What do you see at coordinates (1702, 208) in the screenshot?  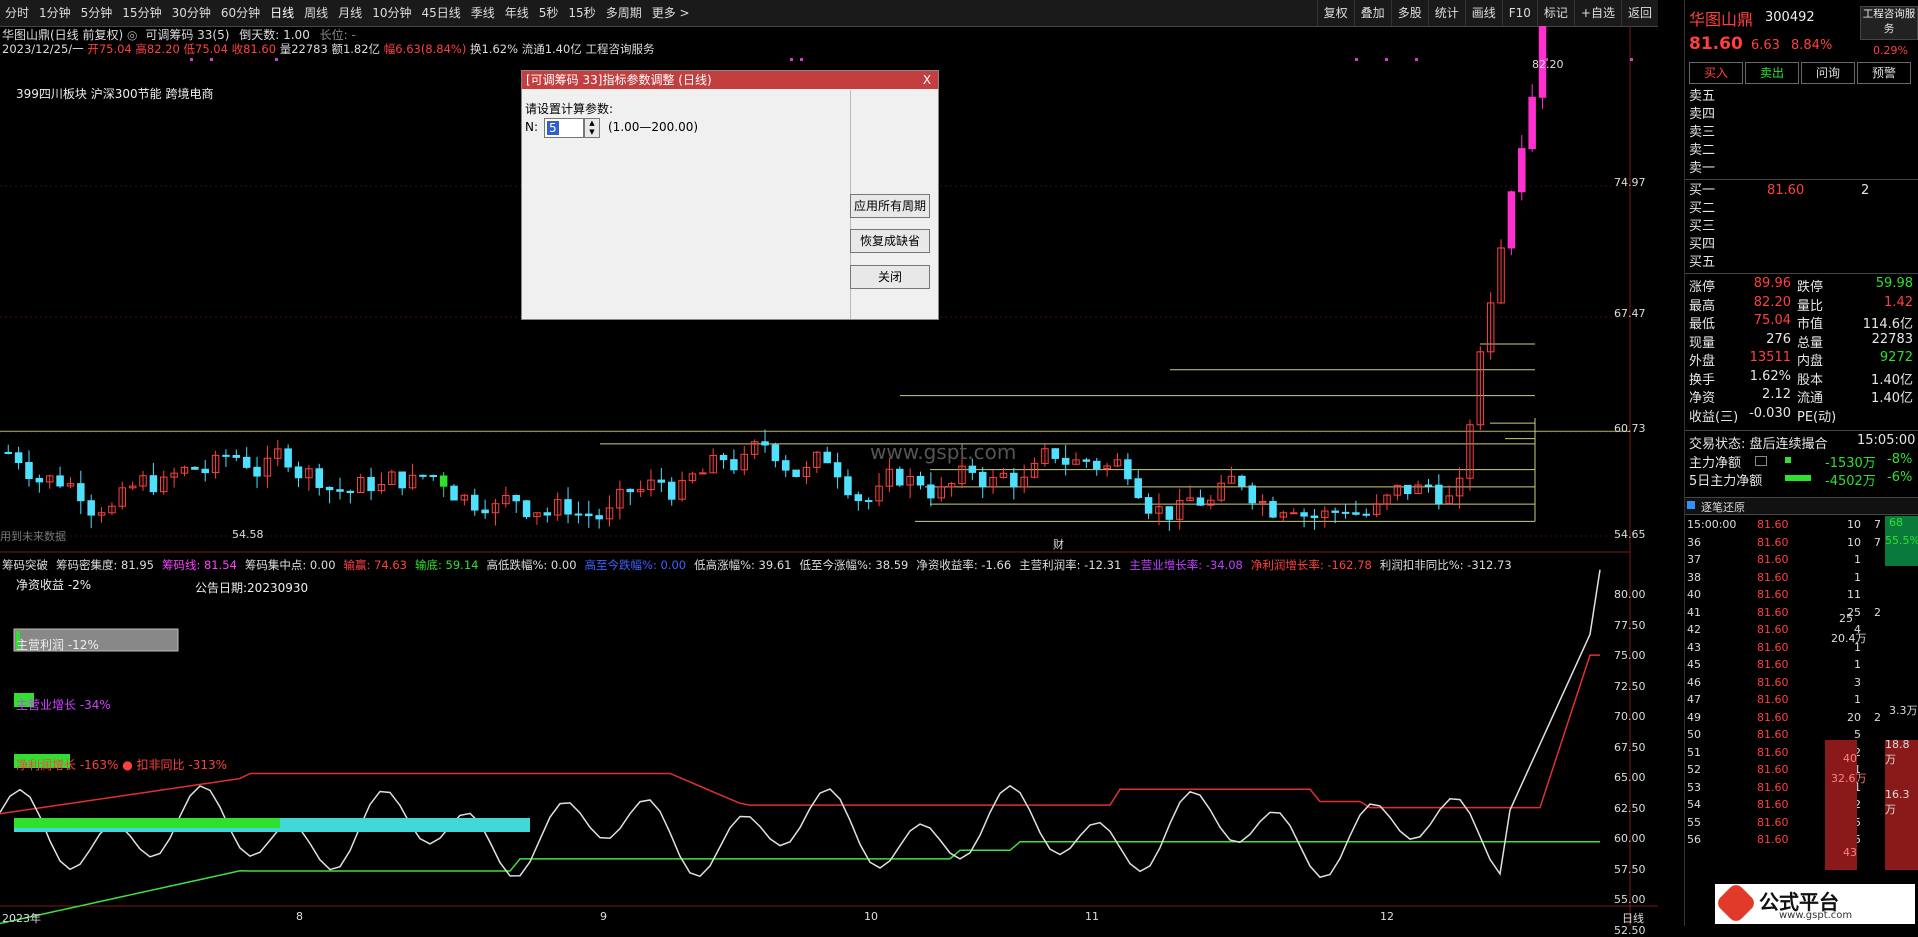 I see `bid-label: 买二` at bounding box center [1702, 208].